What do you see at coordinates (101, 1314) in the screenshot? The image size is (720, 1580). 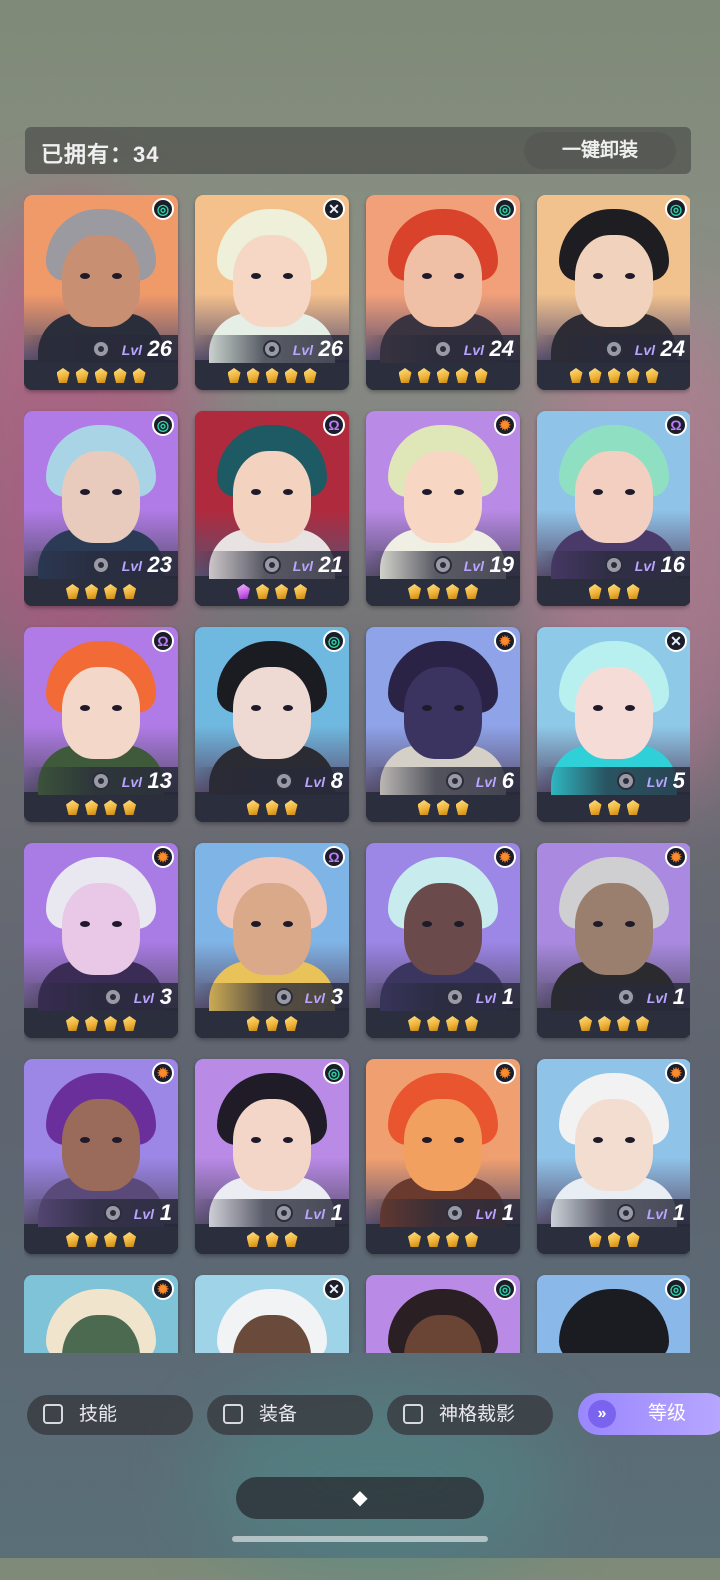 I see `character-card: ✹` at bounding box center [101, 1314].